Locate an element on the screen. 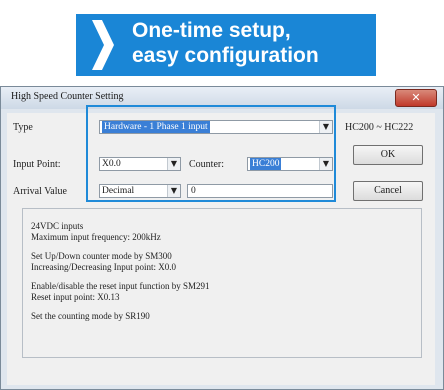 This screenshot has width=444, height=390. cancel-button: Cancel is located at coordinates (388, 191).